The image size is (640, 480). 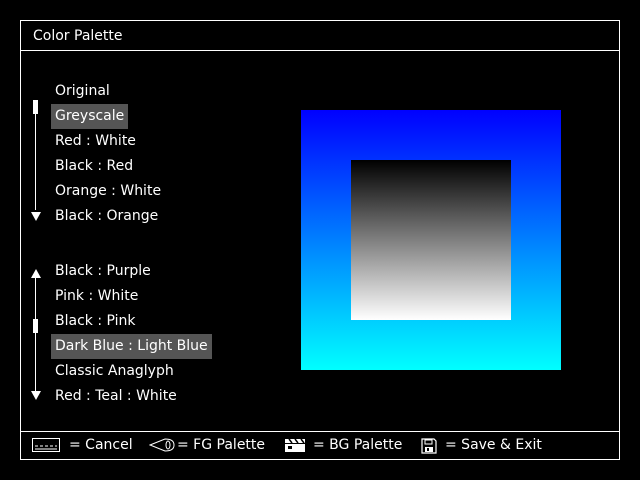 I want to click on nunchuk-icon, so click(x=162, y=445).